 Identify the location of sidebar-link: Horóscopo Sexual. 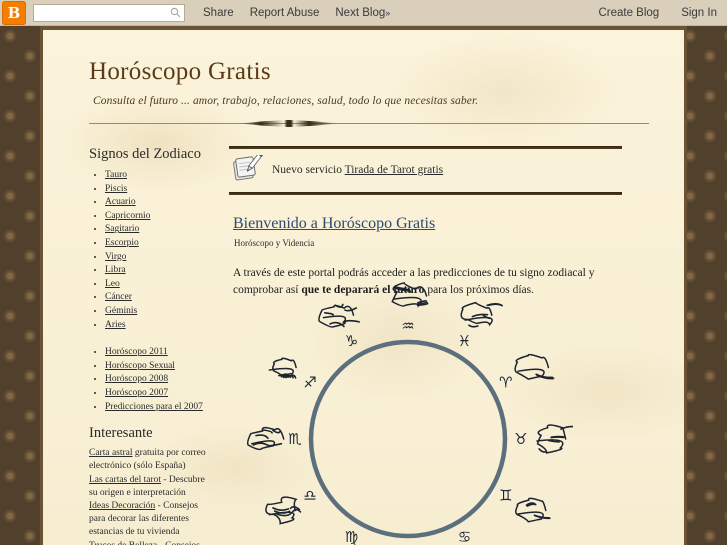
(140, 366).